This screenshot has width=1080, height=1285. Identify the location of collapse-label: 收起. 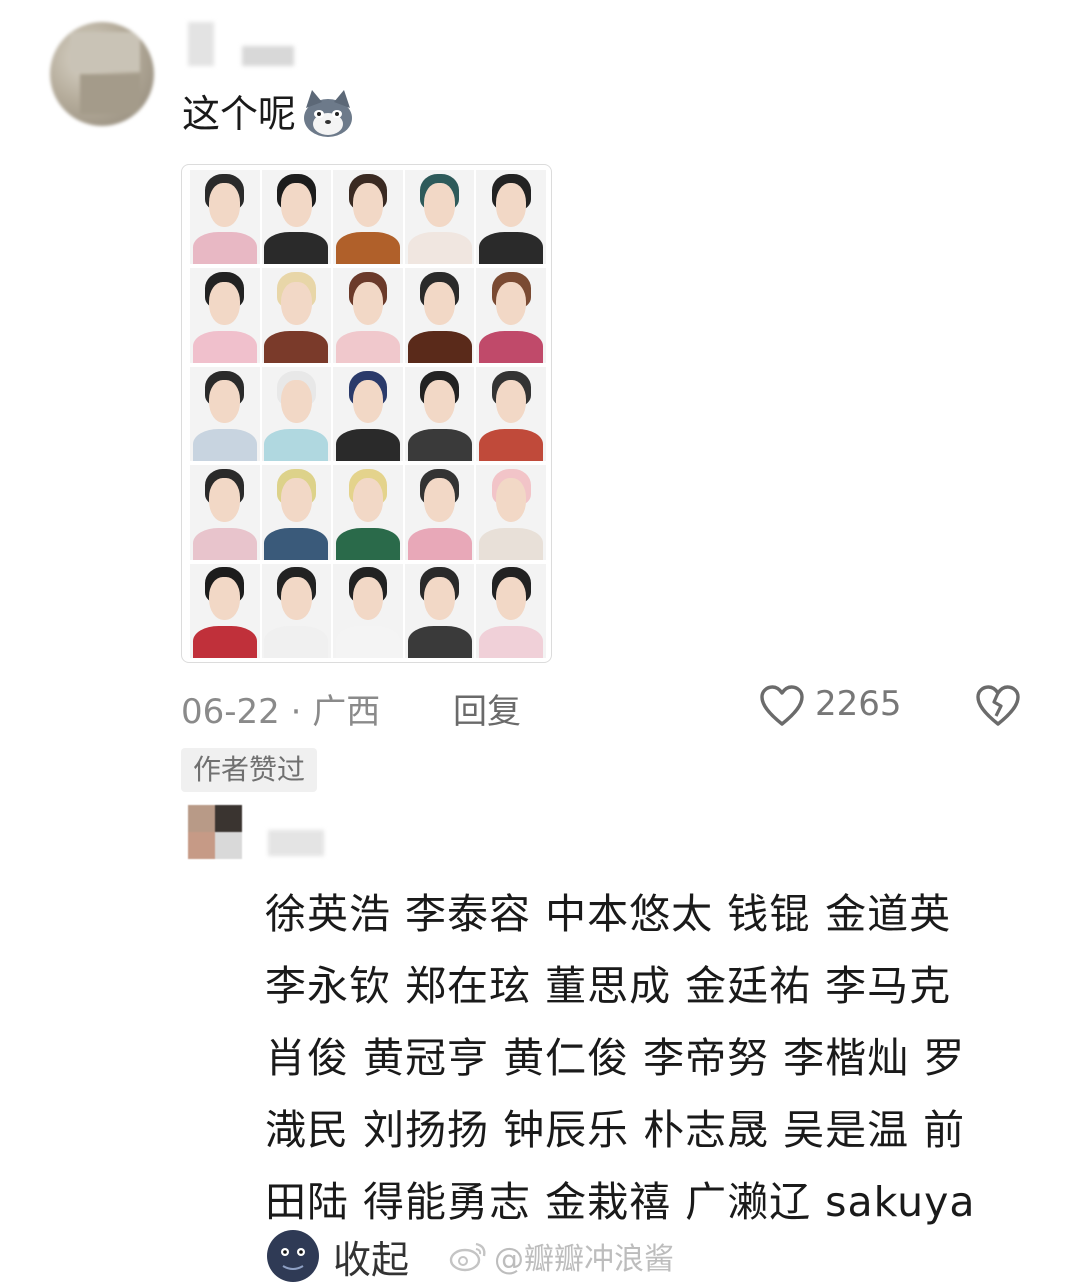
(371, 1259).